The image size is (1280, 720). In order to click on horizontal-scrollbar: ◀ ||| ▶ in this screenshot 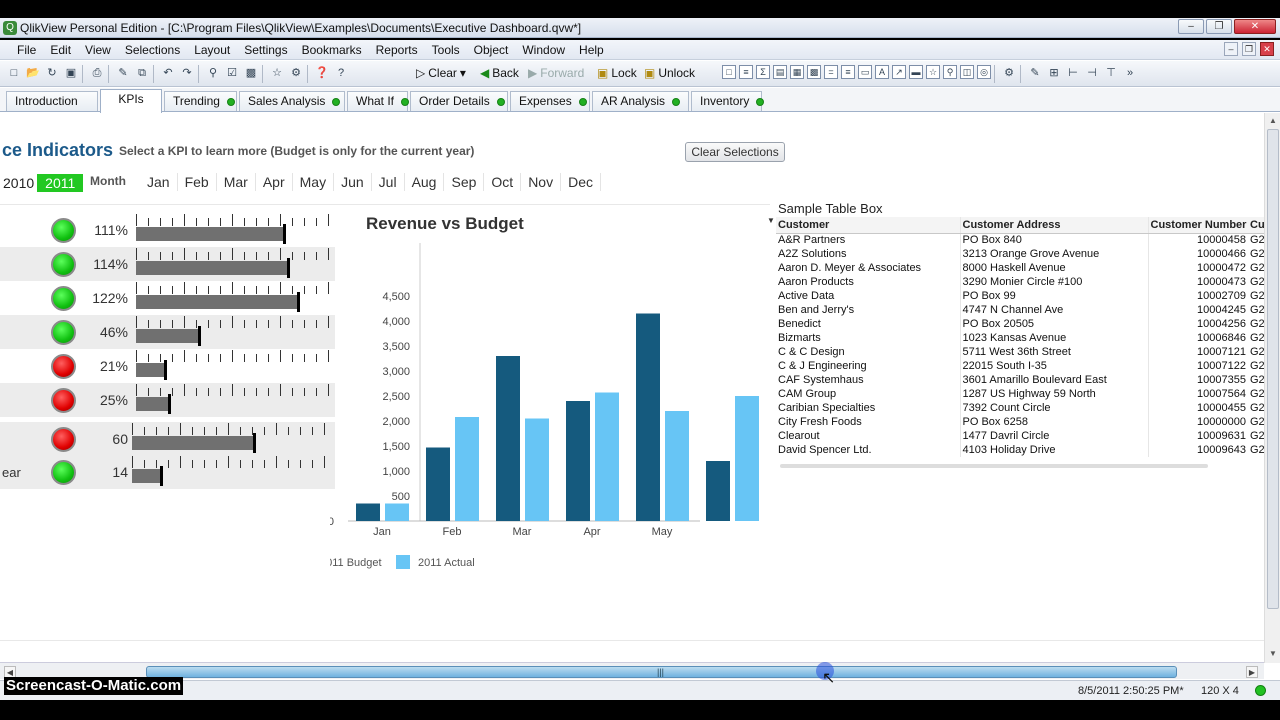, I will do `click(632, 670)`.